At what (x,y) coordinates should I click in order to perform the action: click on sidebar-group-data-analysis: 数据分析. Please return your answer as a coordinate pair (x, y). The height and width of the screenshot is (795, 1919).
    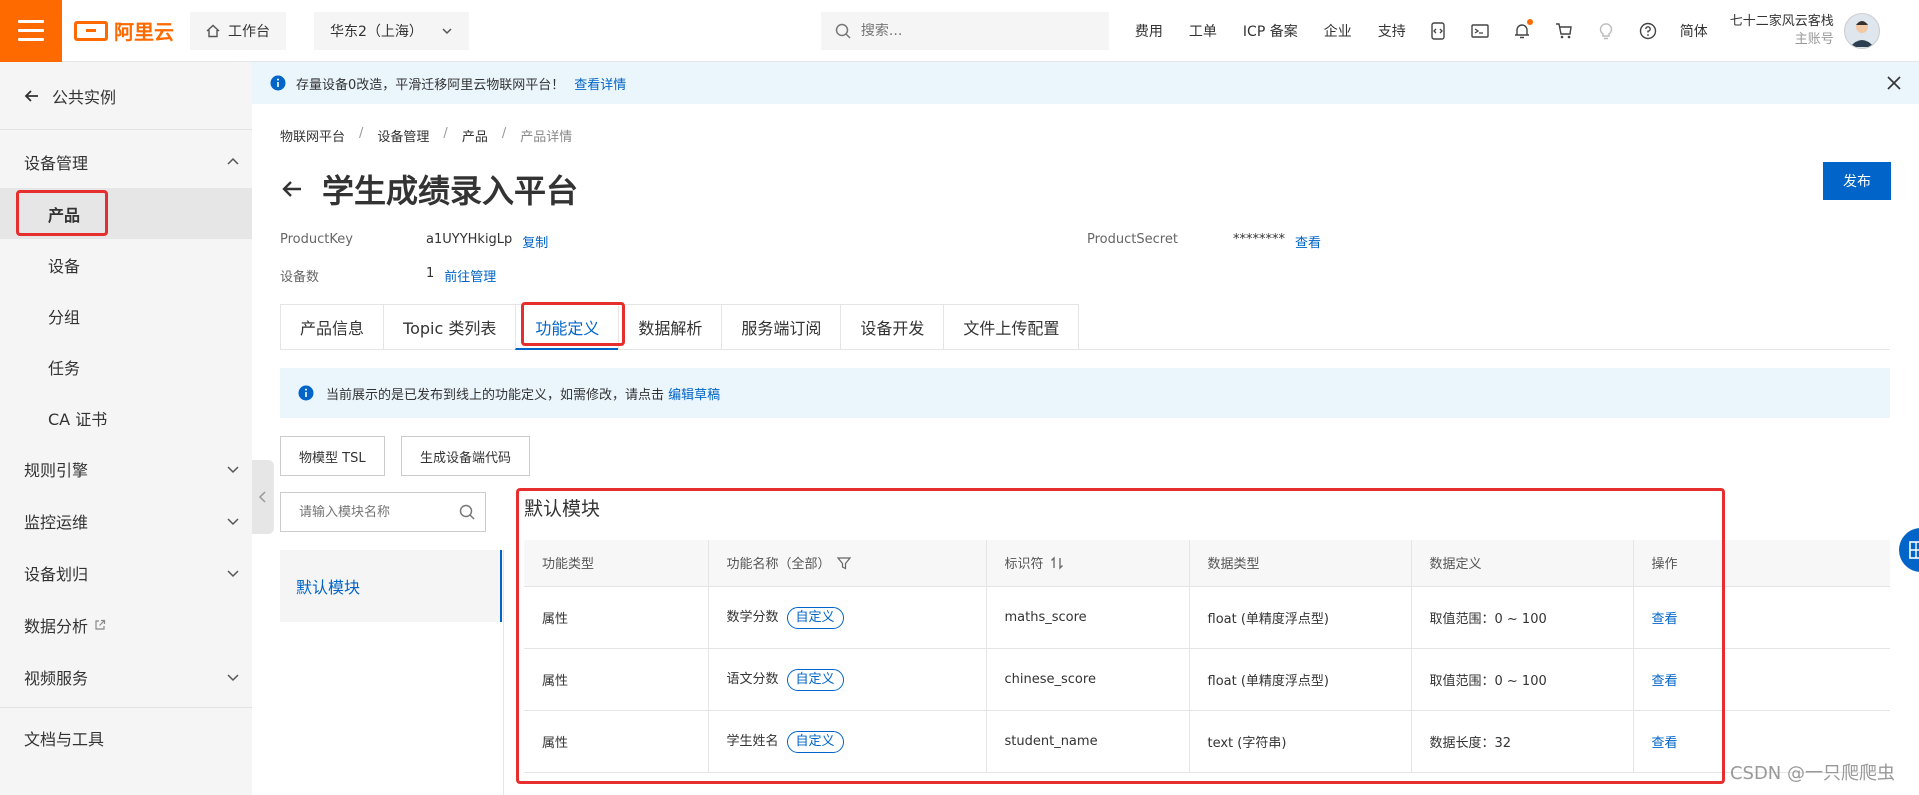
    Looking at the image, I should click on (126, 625).